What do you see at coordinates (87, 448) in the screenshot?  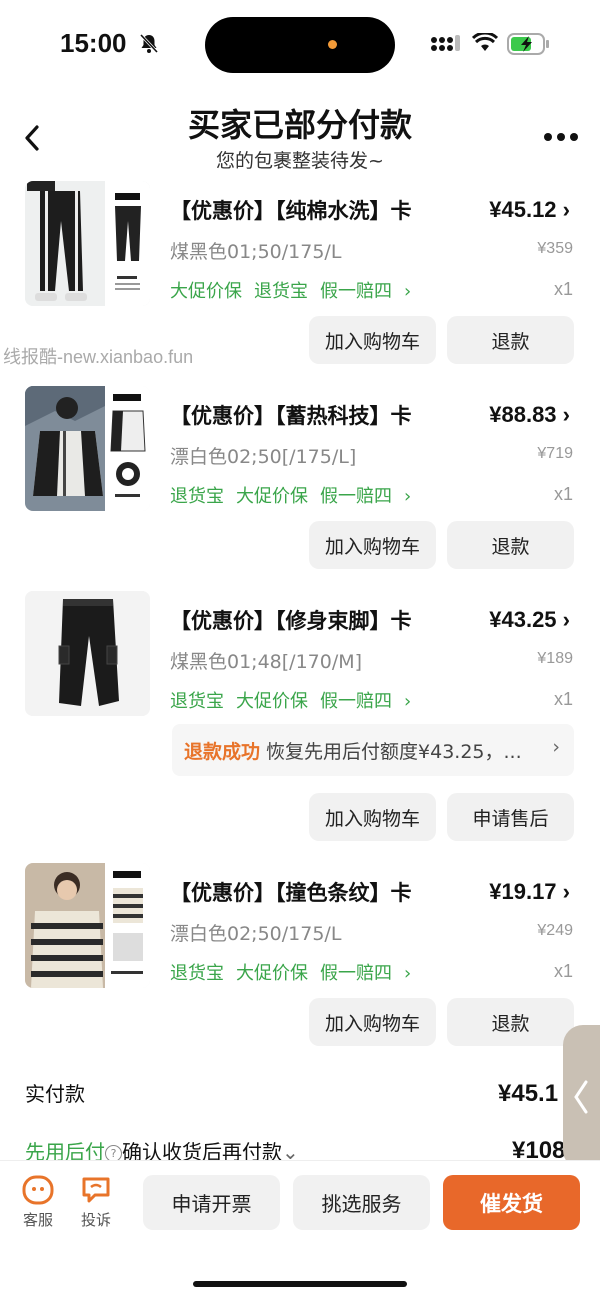 I see `product-image-jacket-white` at bounding box center [87, 448].